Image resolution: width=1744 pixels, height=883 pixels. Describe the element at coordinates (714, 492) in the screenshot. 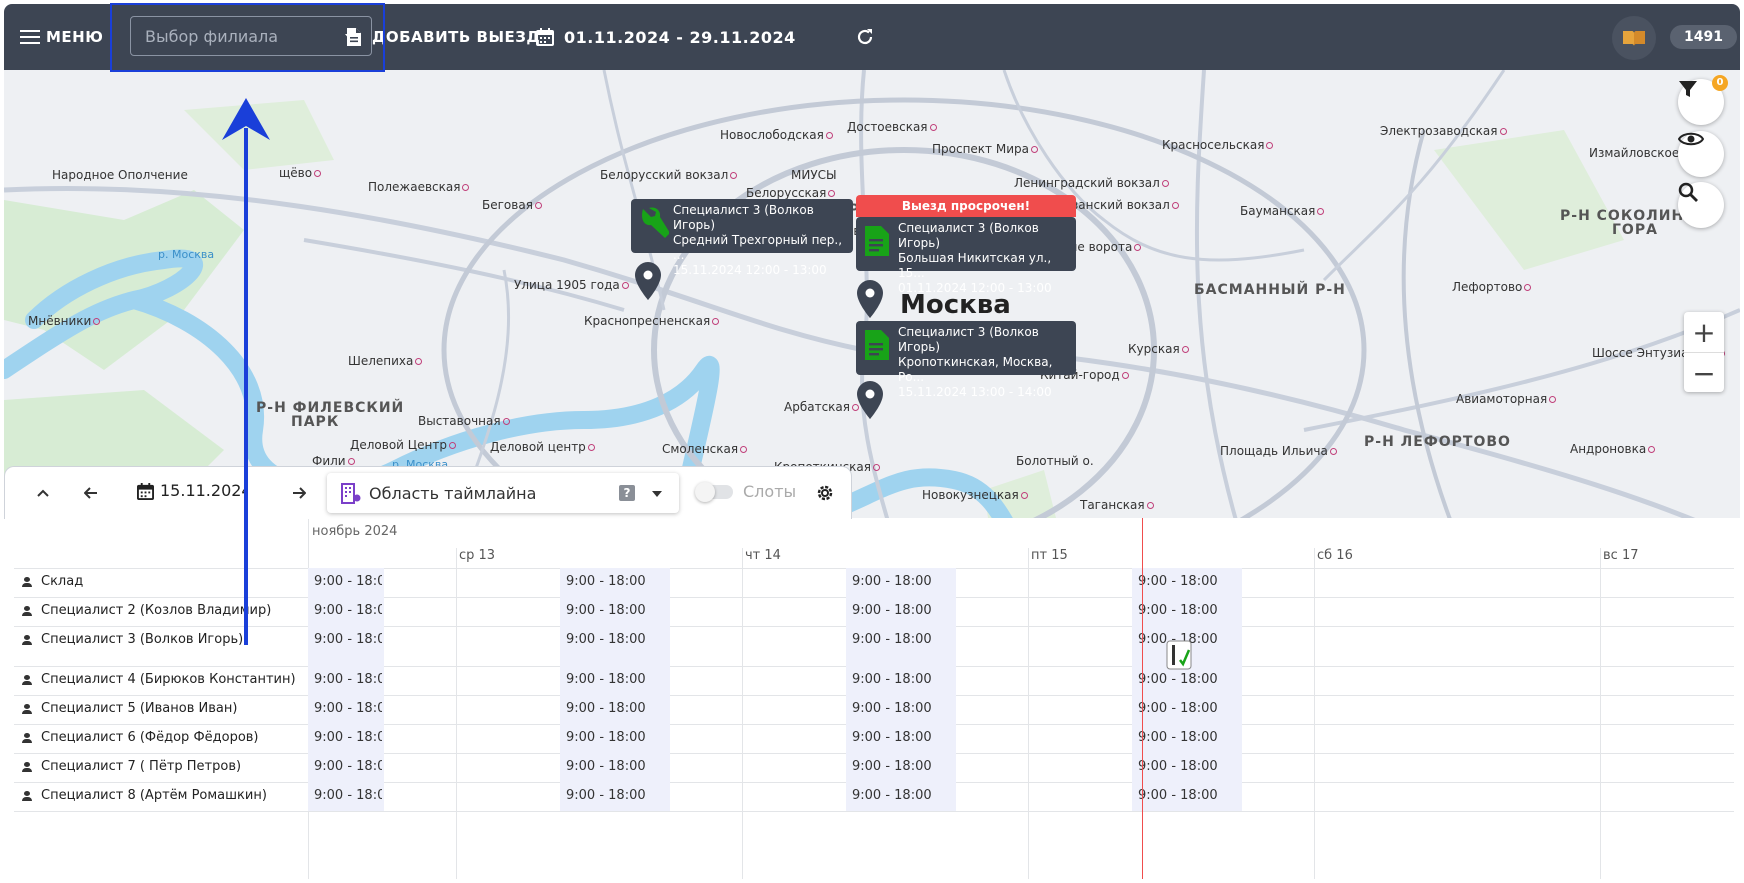

I see `slots-toggle` at that location.